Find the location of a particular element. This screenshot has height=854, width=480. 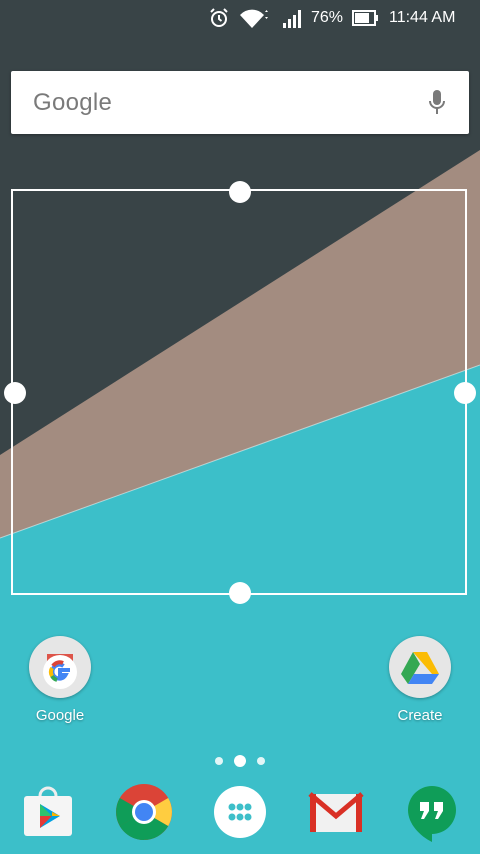

page-dot-2-current is located at coordinates (240, 761).